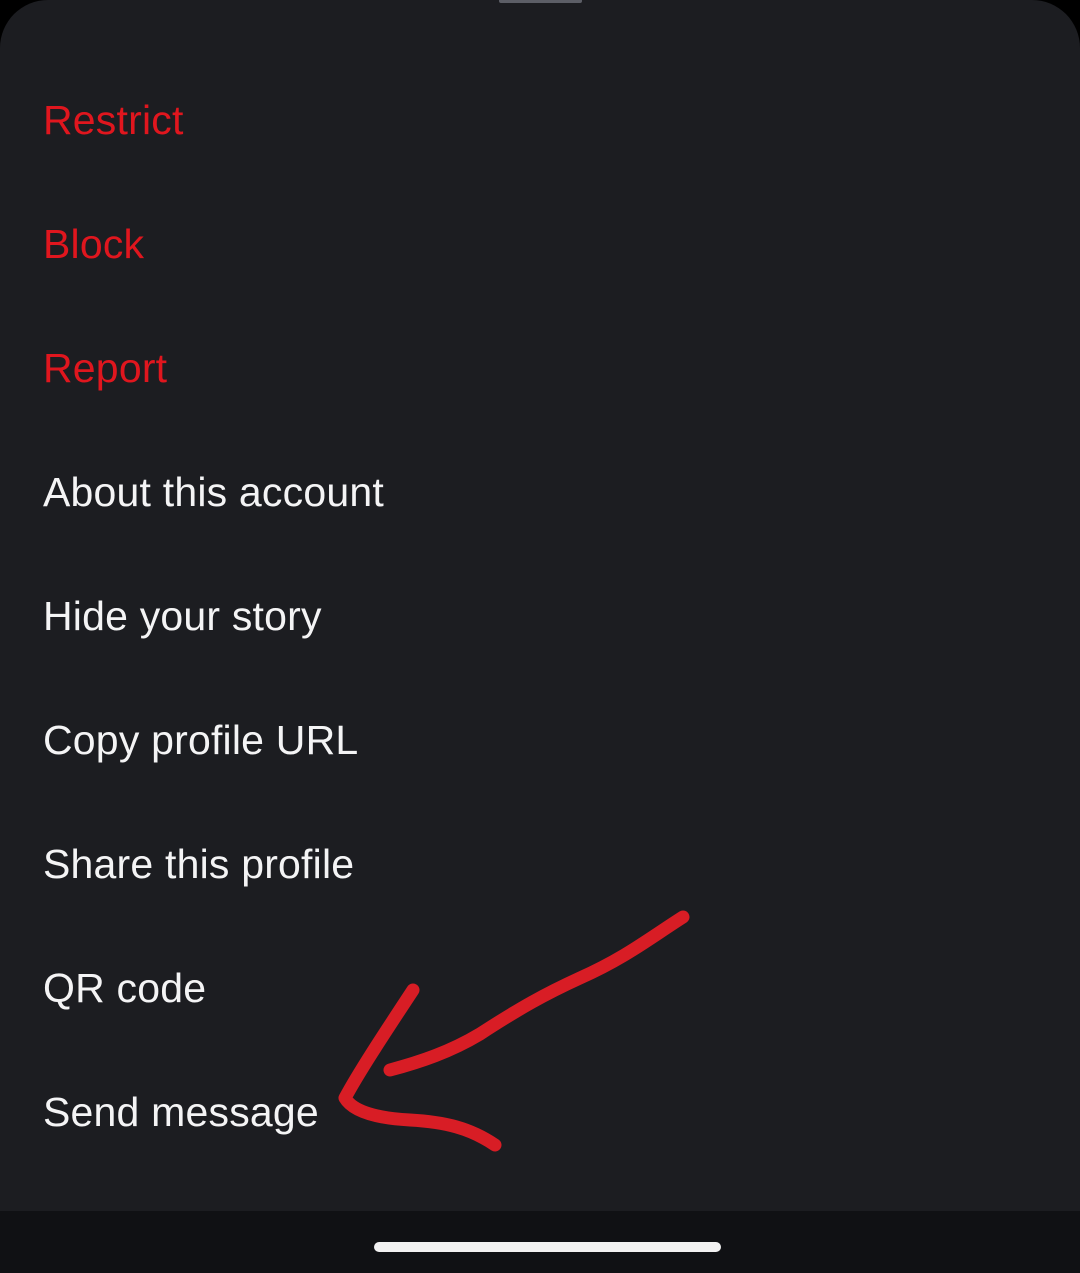 The width and height of the screenshot is (1080, 1273). I want to click on menu-item-hide-your-story: Hide your story, so click(540, 616).